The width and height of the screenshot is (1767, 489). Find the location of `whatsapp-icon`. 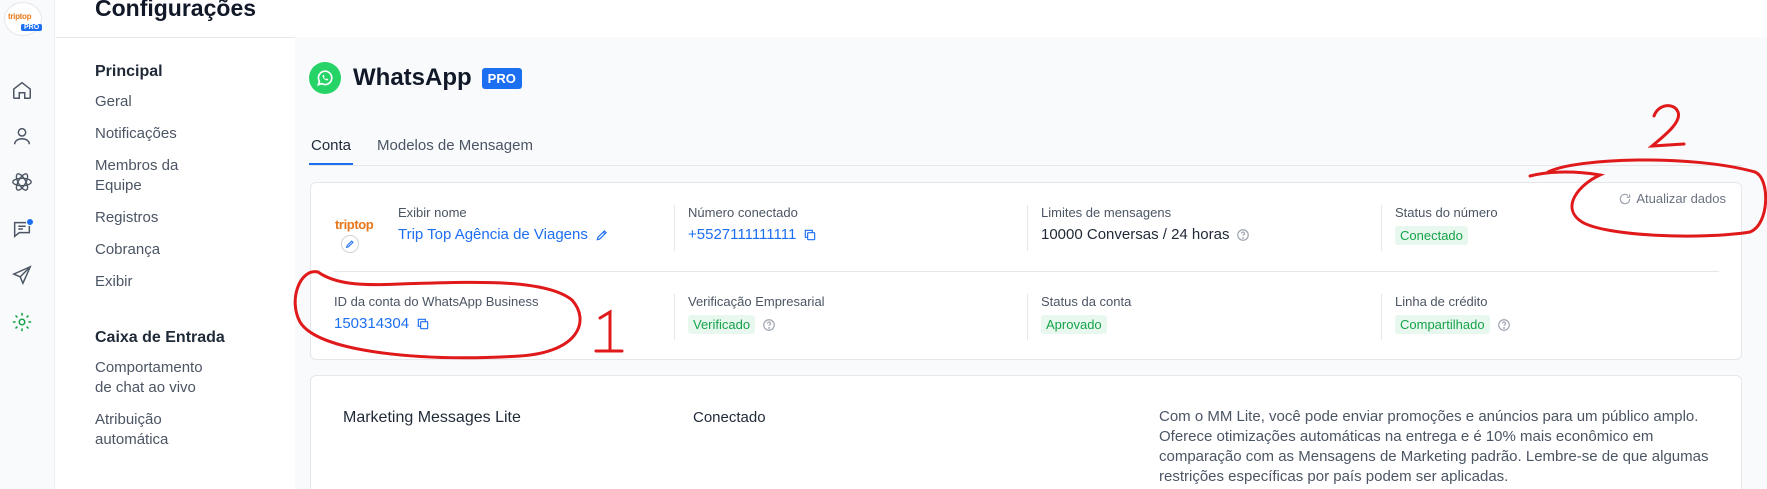

whatsapp-icon is located at coordinates (325, 78).